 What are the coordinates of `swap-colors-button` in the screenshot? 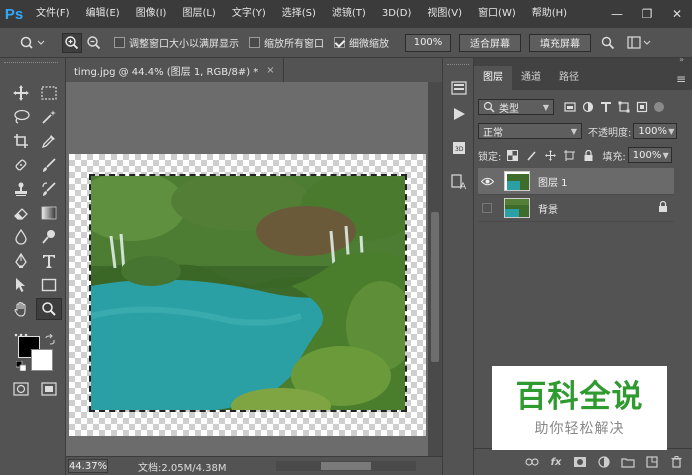 It's located at (50, 339).